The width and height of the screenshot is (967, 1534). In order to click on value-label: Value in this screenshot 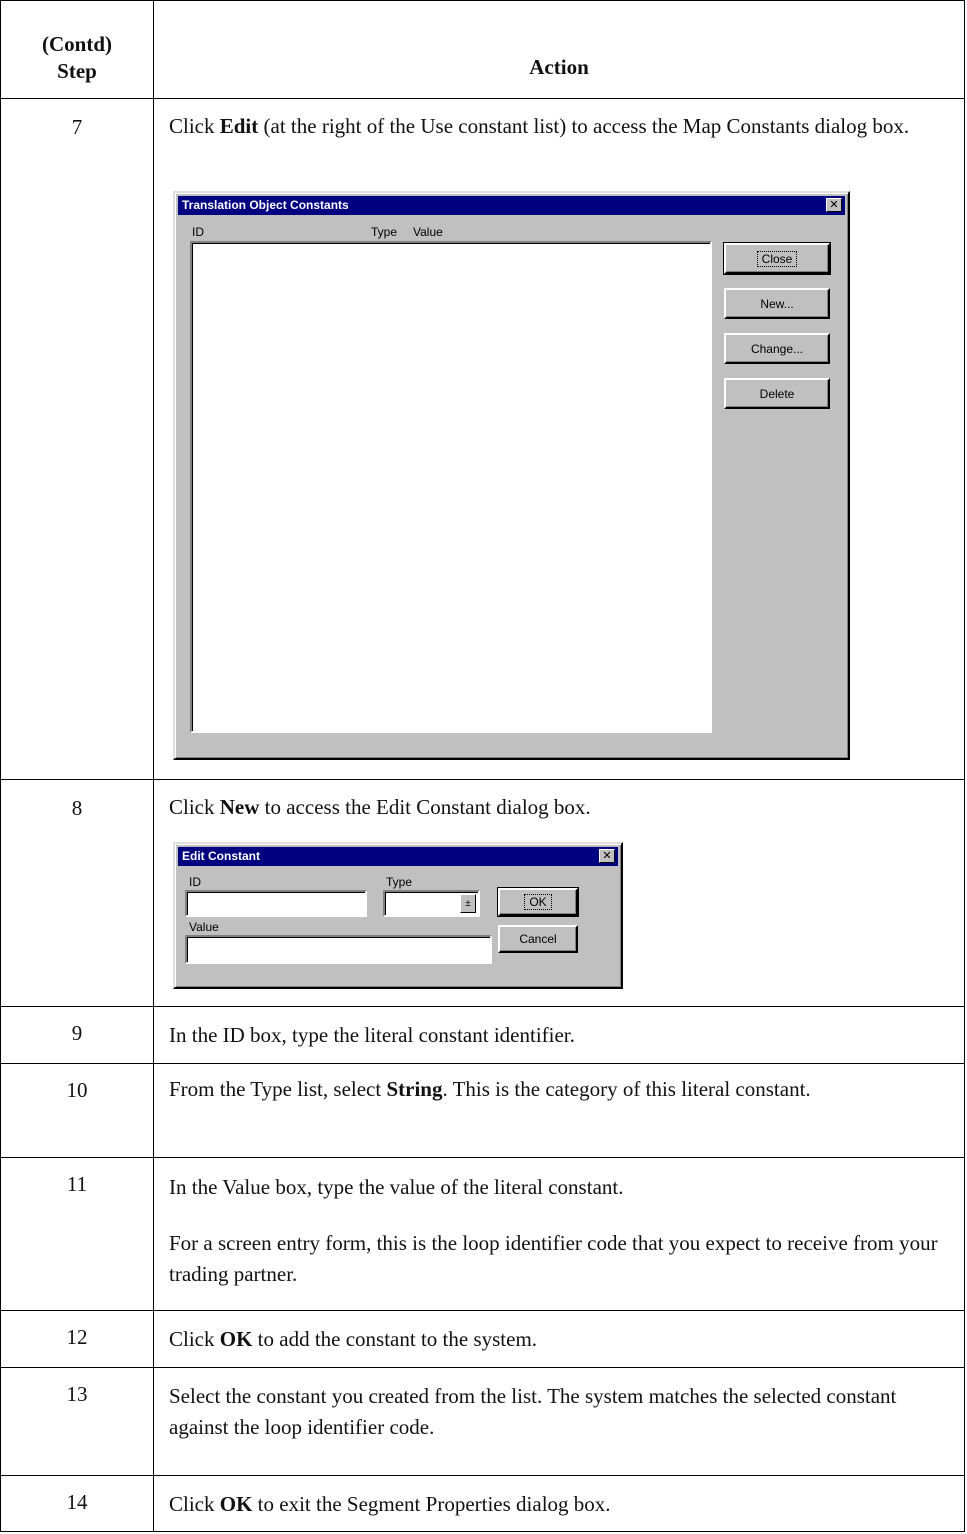, I will do `click(204, 927)`.